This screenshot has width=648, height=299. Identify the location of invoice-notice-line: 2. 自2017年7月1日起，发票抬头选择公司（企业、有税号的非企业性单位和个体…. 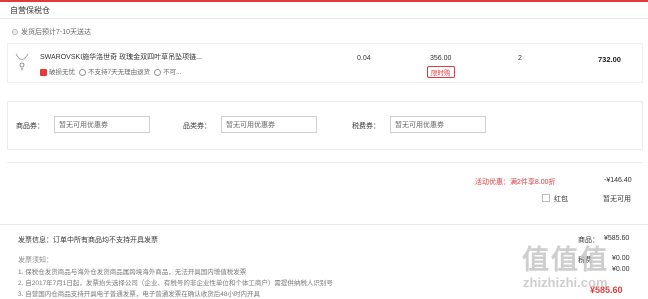
(175, 283).